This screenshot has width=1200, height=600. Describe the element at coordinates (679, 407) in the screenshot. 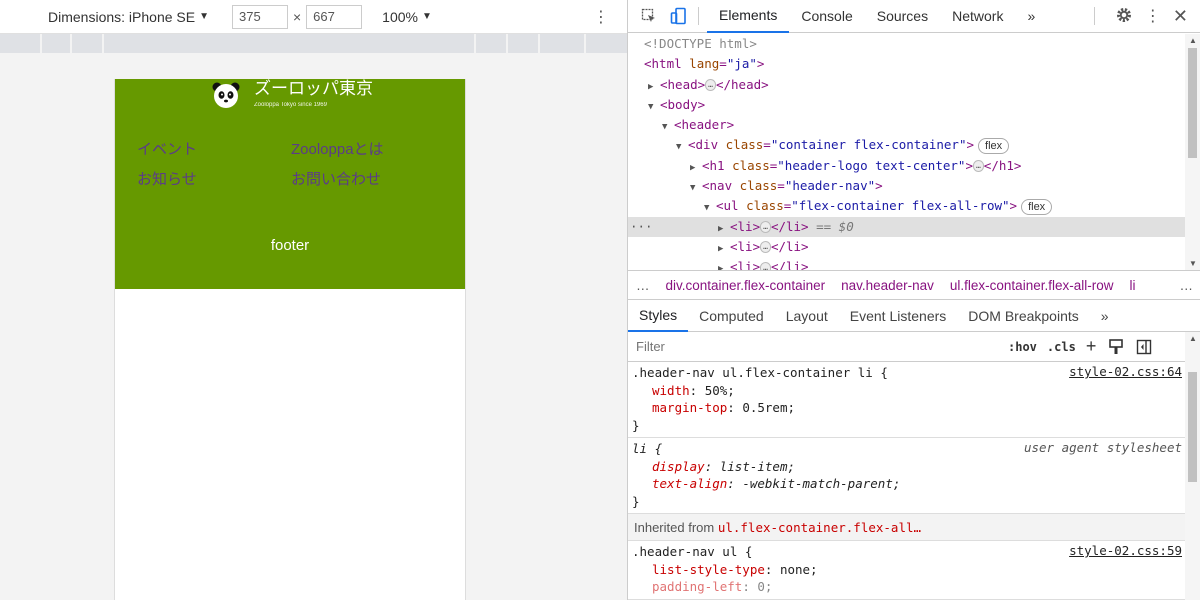

I see `css-property: margin-top` at that location.